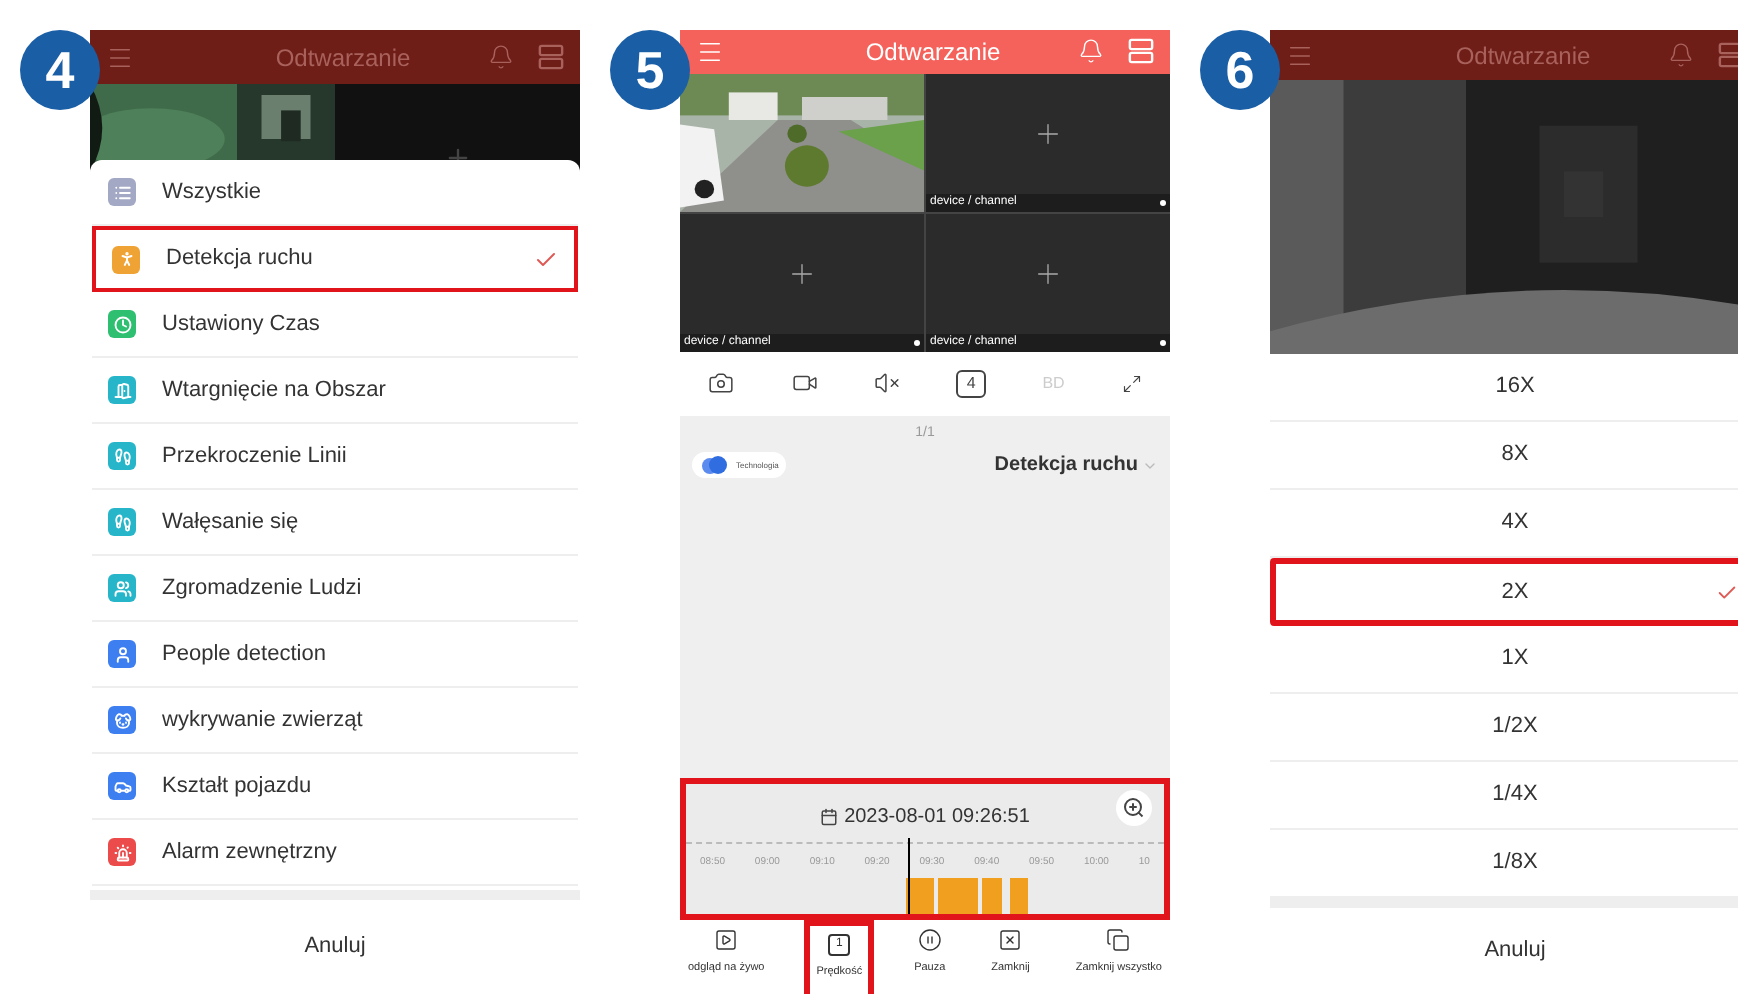  What do you see at coordinates (249, 852) in the screenshot?
I see `option-label: Alarm zewnętrzny` at bounding box center [249, 852].